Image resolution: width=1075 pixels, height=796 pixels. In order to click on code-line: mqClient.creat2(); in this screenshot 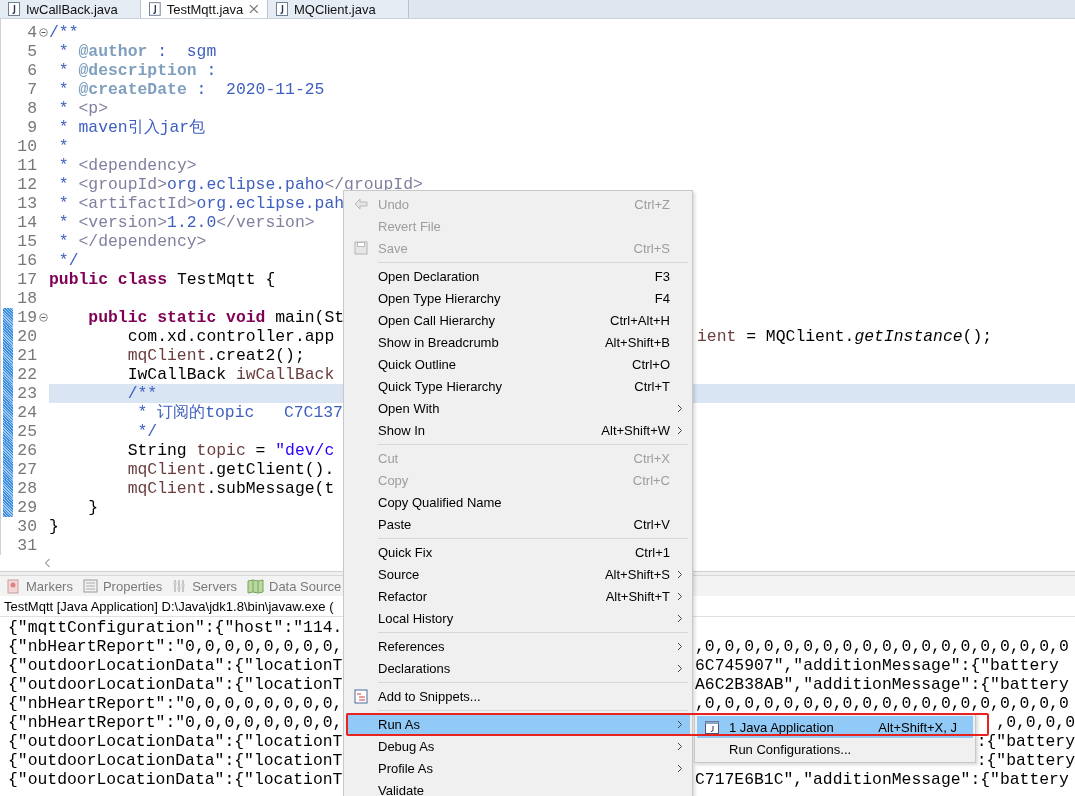, I will do `click(215, 355)`.